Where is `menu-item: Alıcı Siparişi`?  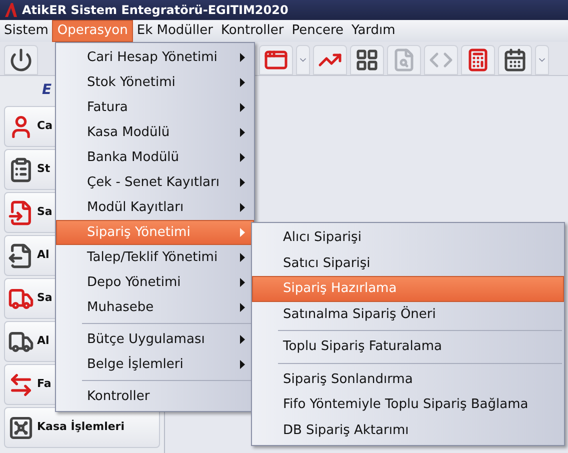
menu-item: Alıcı Siparişi is located at coordinates (408, 237).